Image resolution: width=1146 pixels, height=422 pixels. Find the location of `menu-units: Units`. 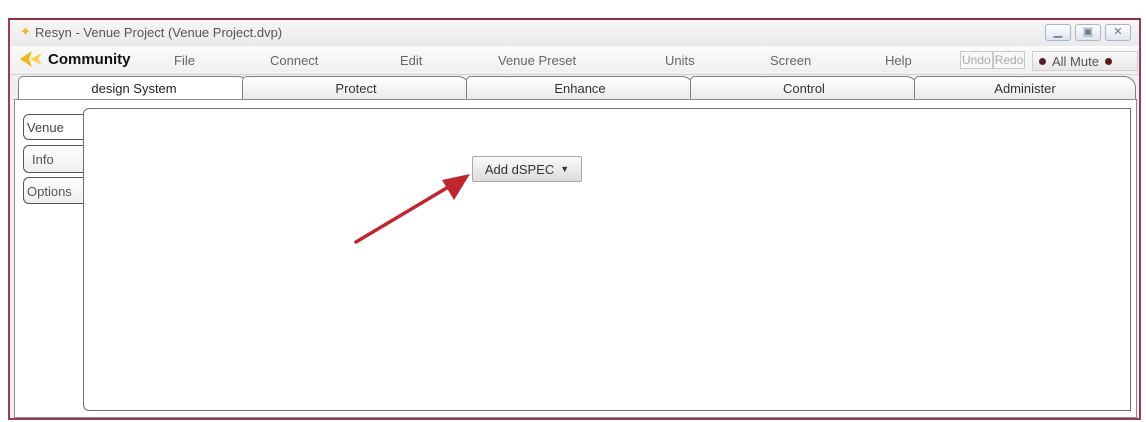

menu-units: Units is located at coordinates (680, 60).